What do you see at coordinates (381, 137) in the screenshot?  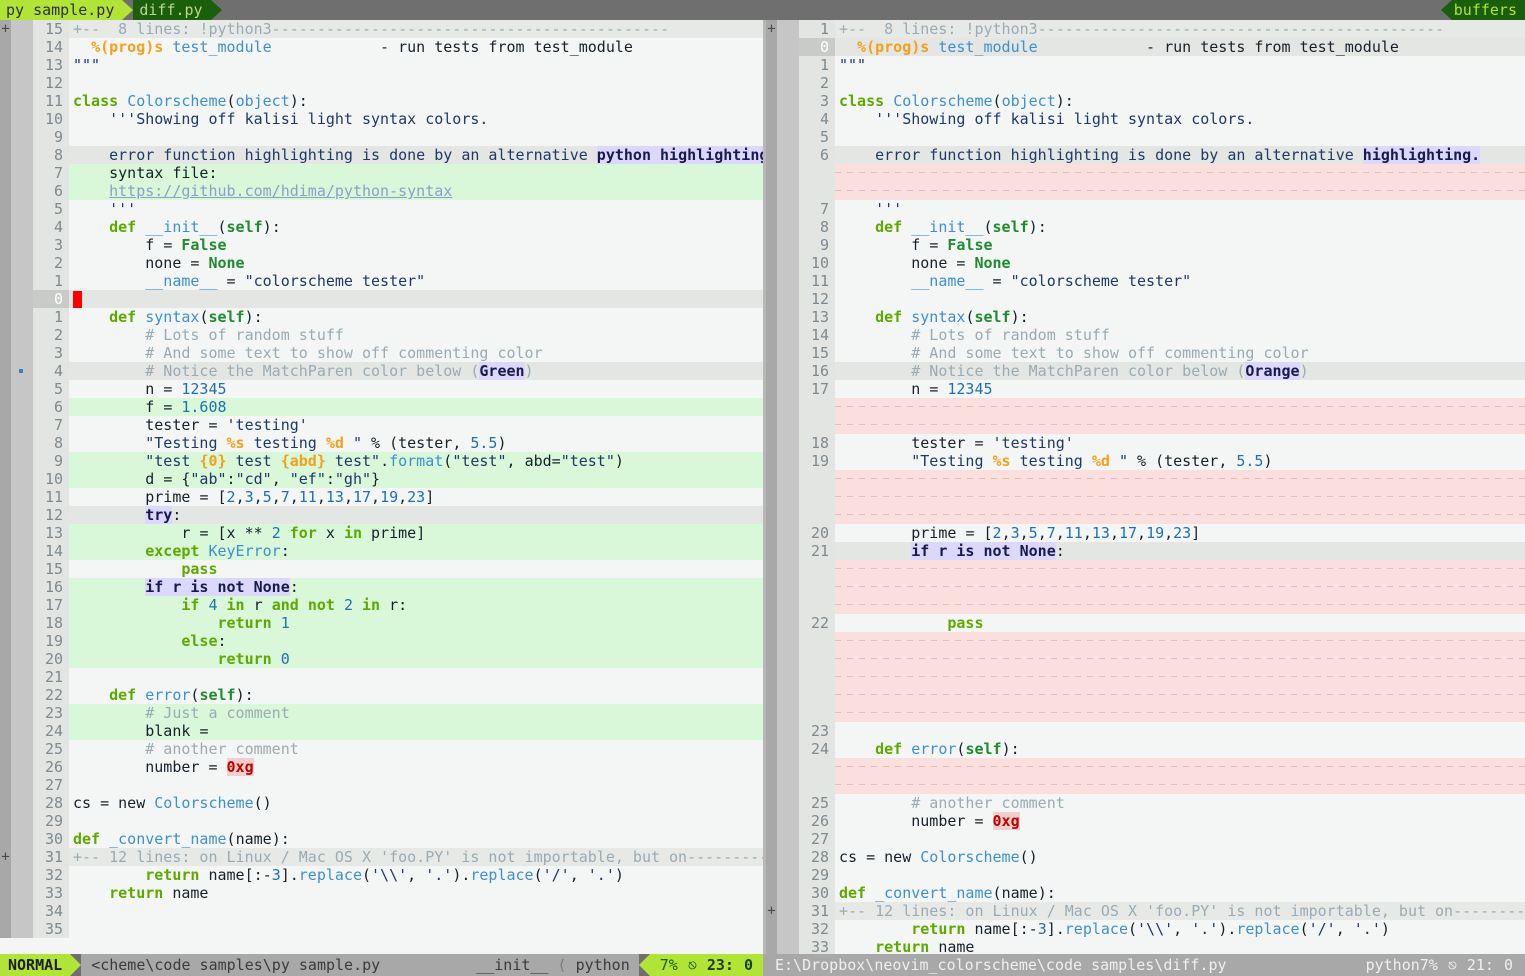 I see `code-row: 9` at bounding box center [381, 137].